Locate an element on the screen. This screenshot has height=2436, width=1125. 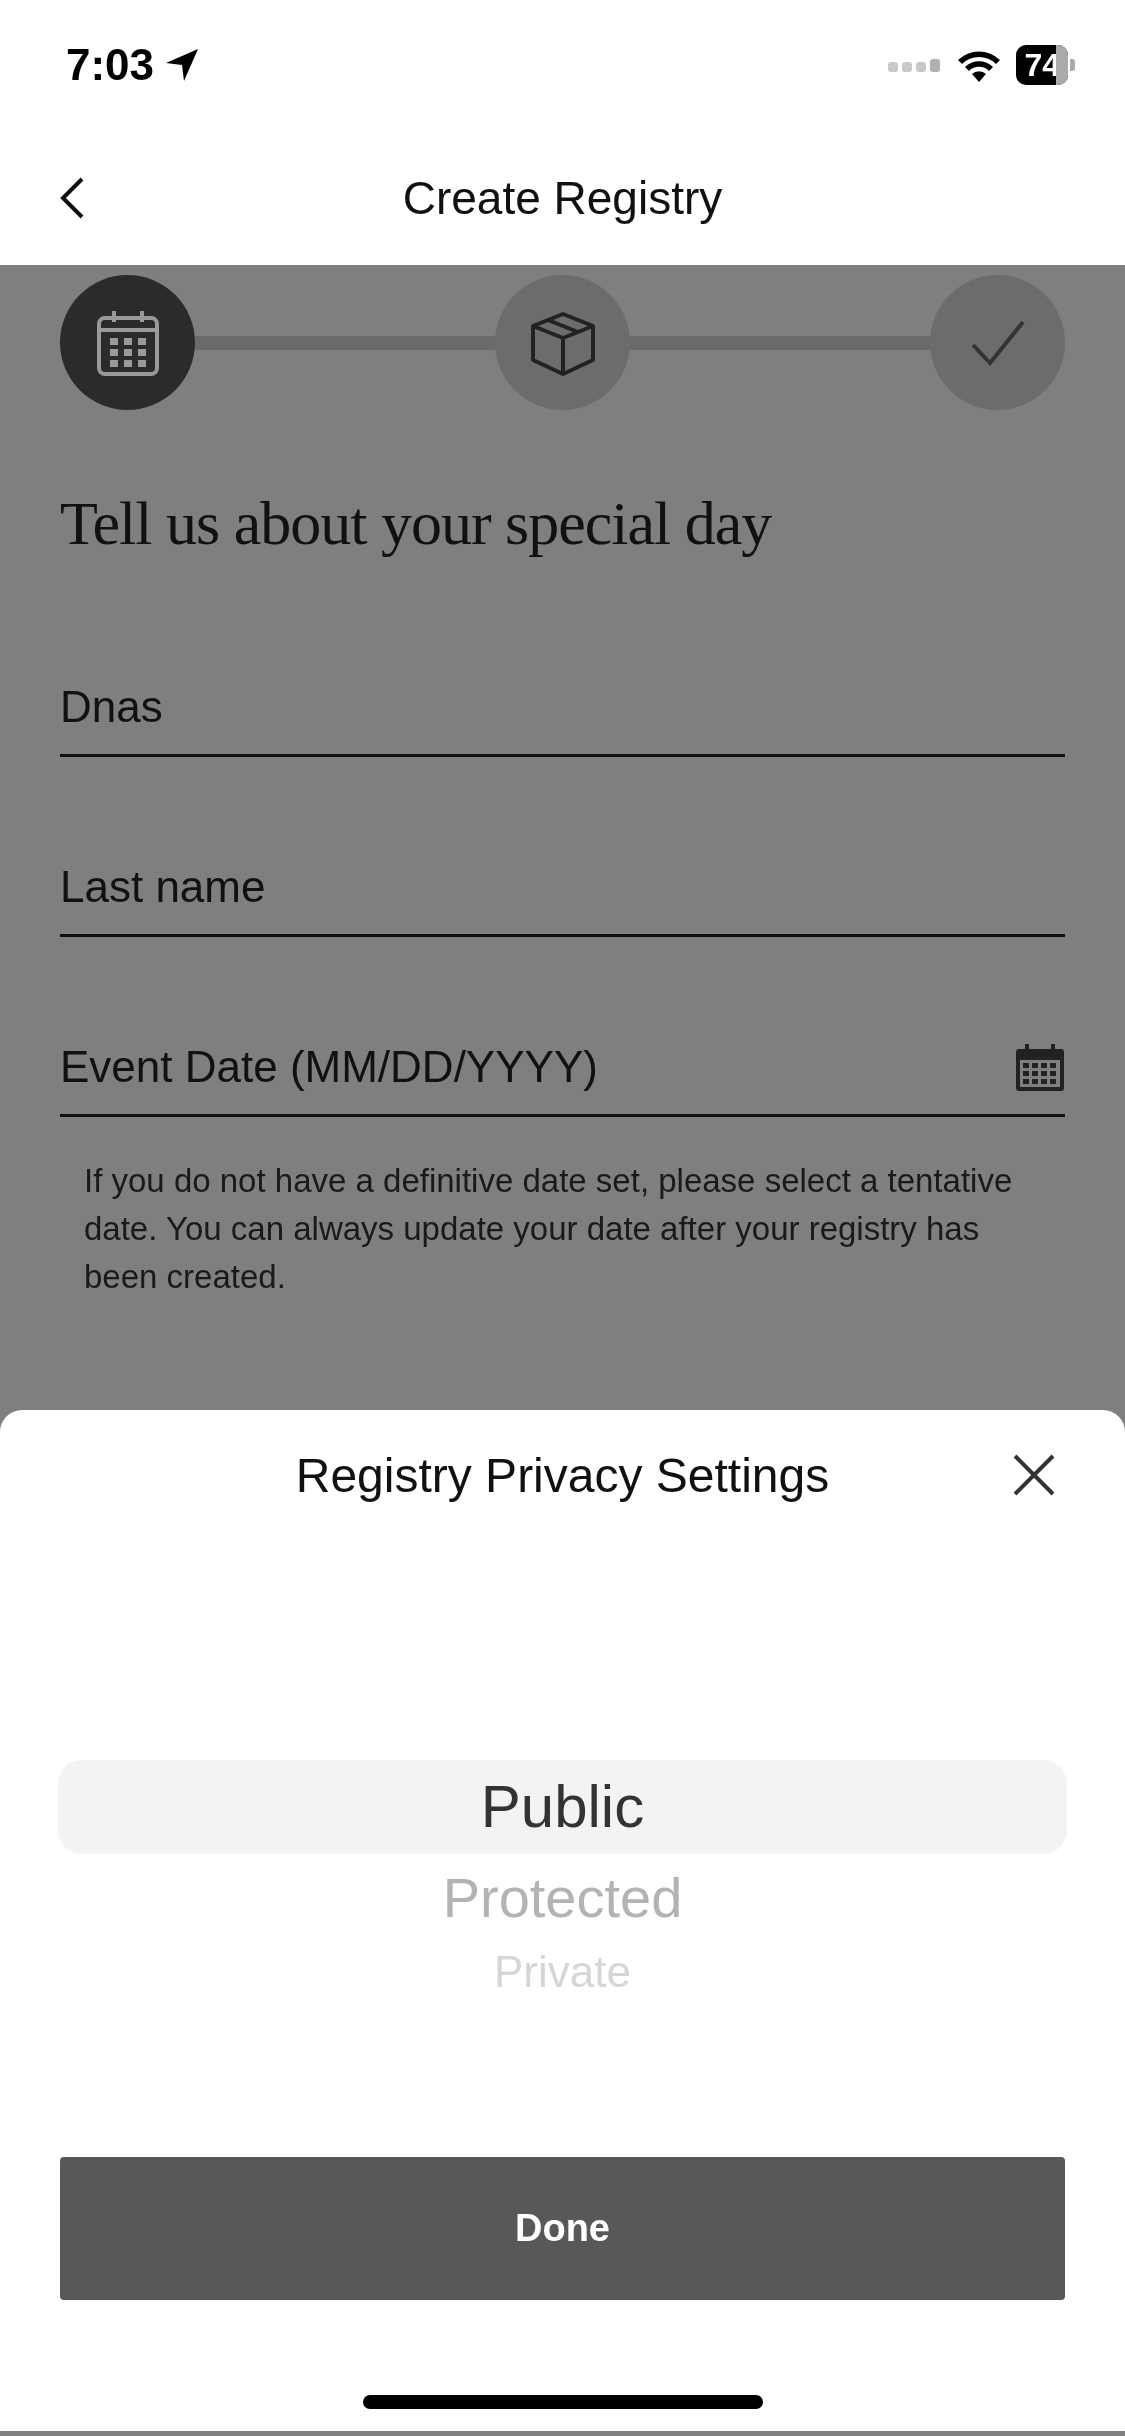
text-field: Event Date (MM/DD/YYYY) is located at coordinates (537, 1067).